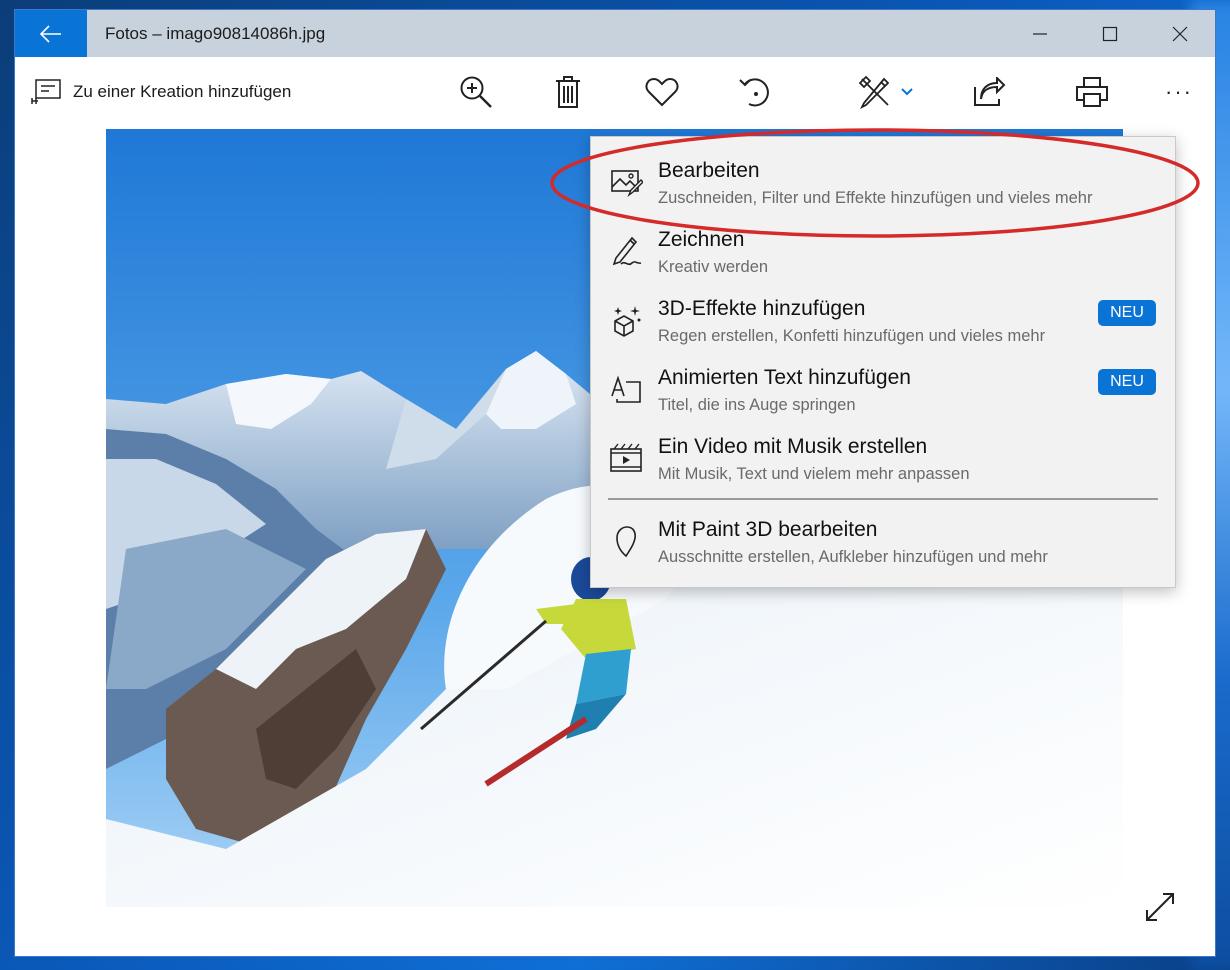 Image resolution: width=1230 pixels, height=970 pixels. I want to click on favorite-button, so click(662, 92).